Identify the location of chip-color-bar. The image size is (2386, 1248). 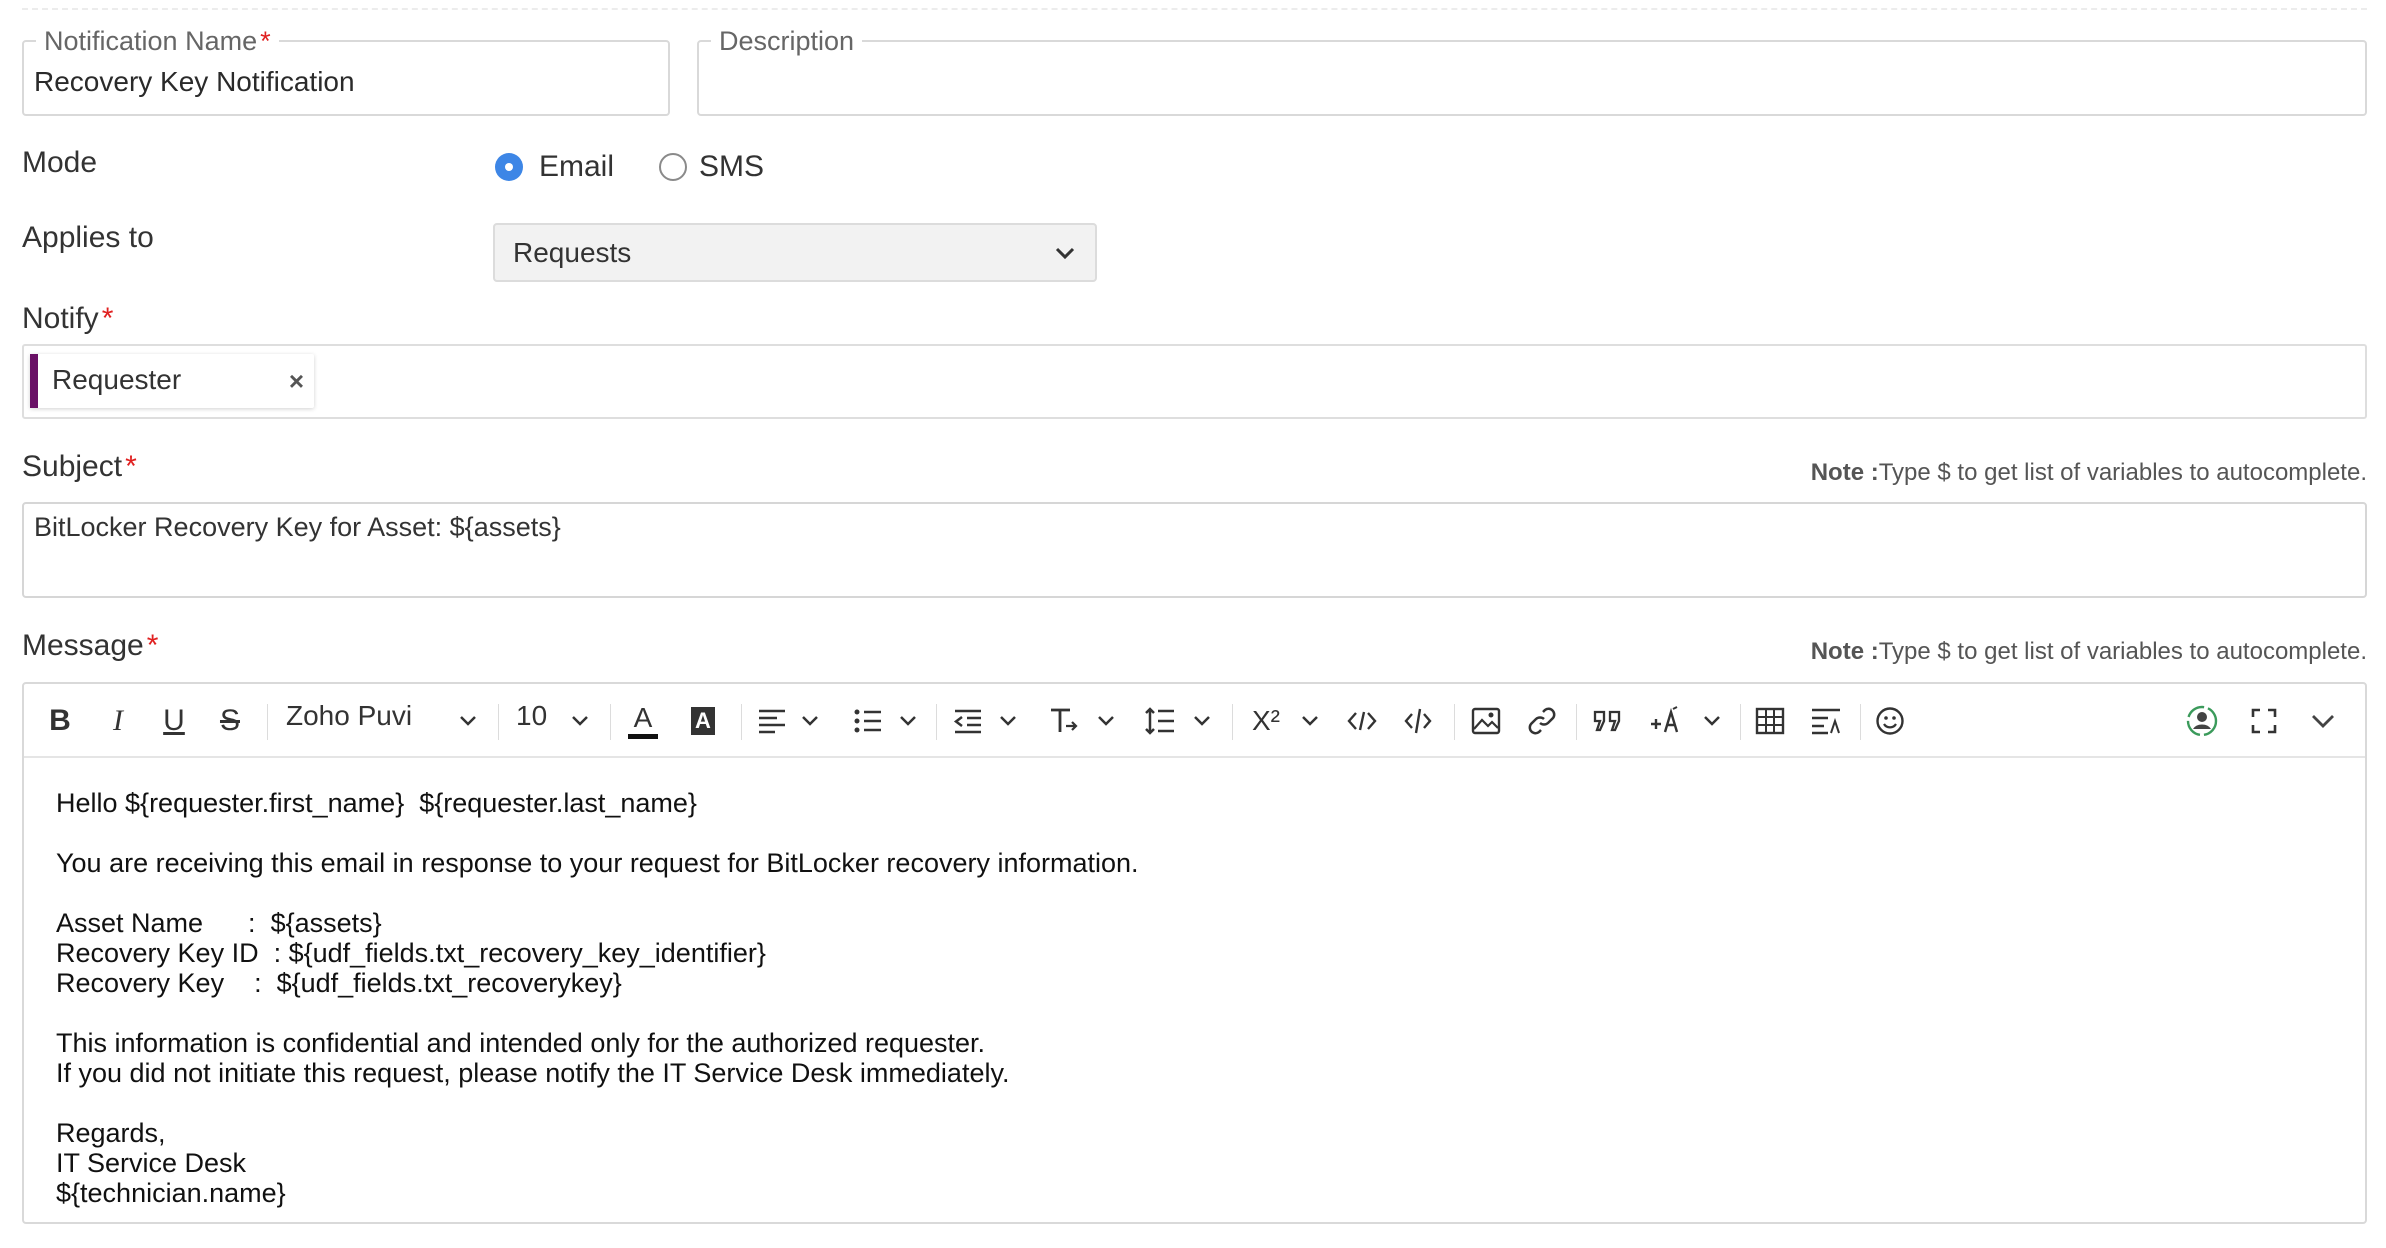
(34, 381).